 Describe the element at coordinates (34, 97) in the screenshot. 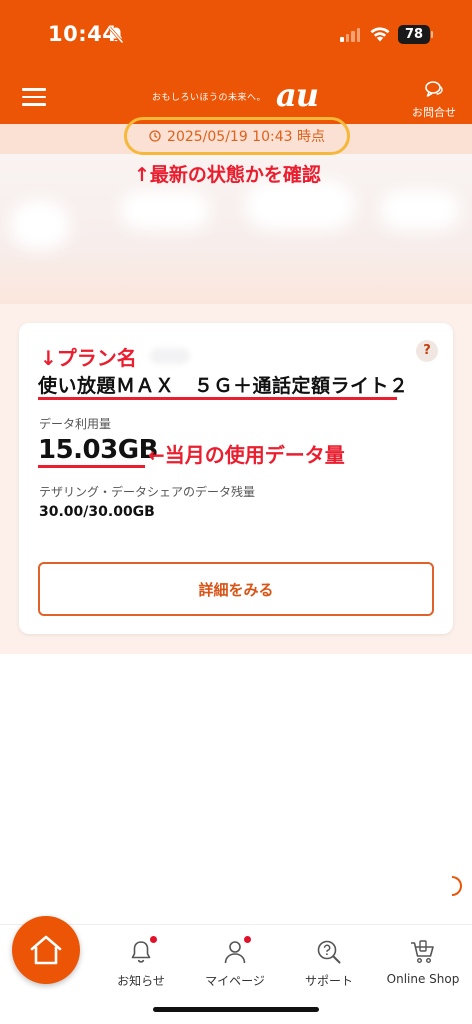

I see `menu-button` at that location.